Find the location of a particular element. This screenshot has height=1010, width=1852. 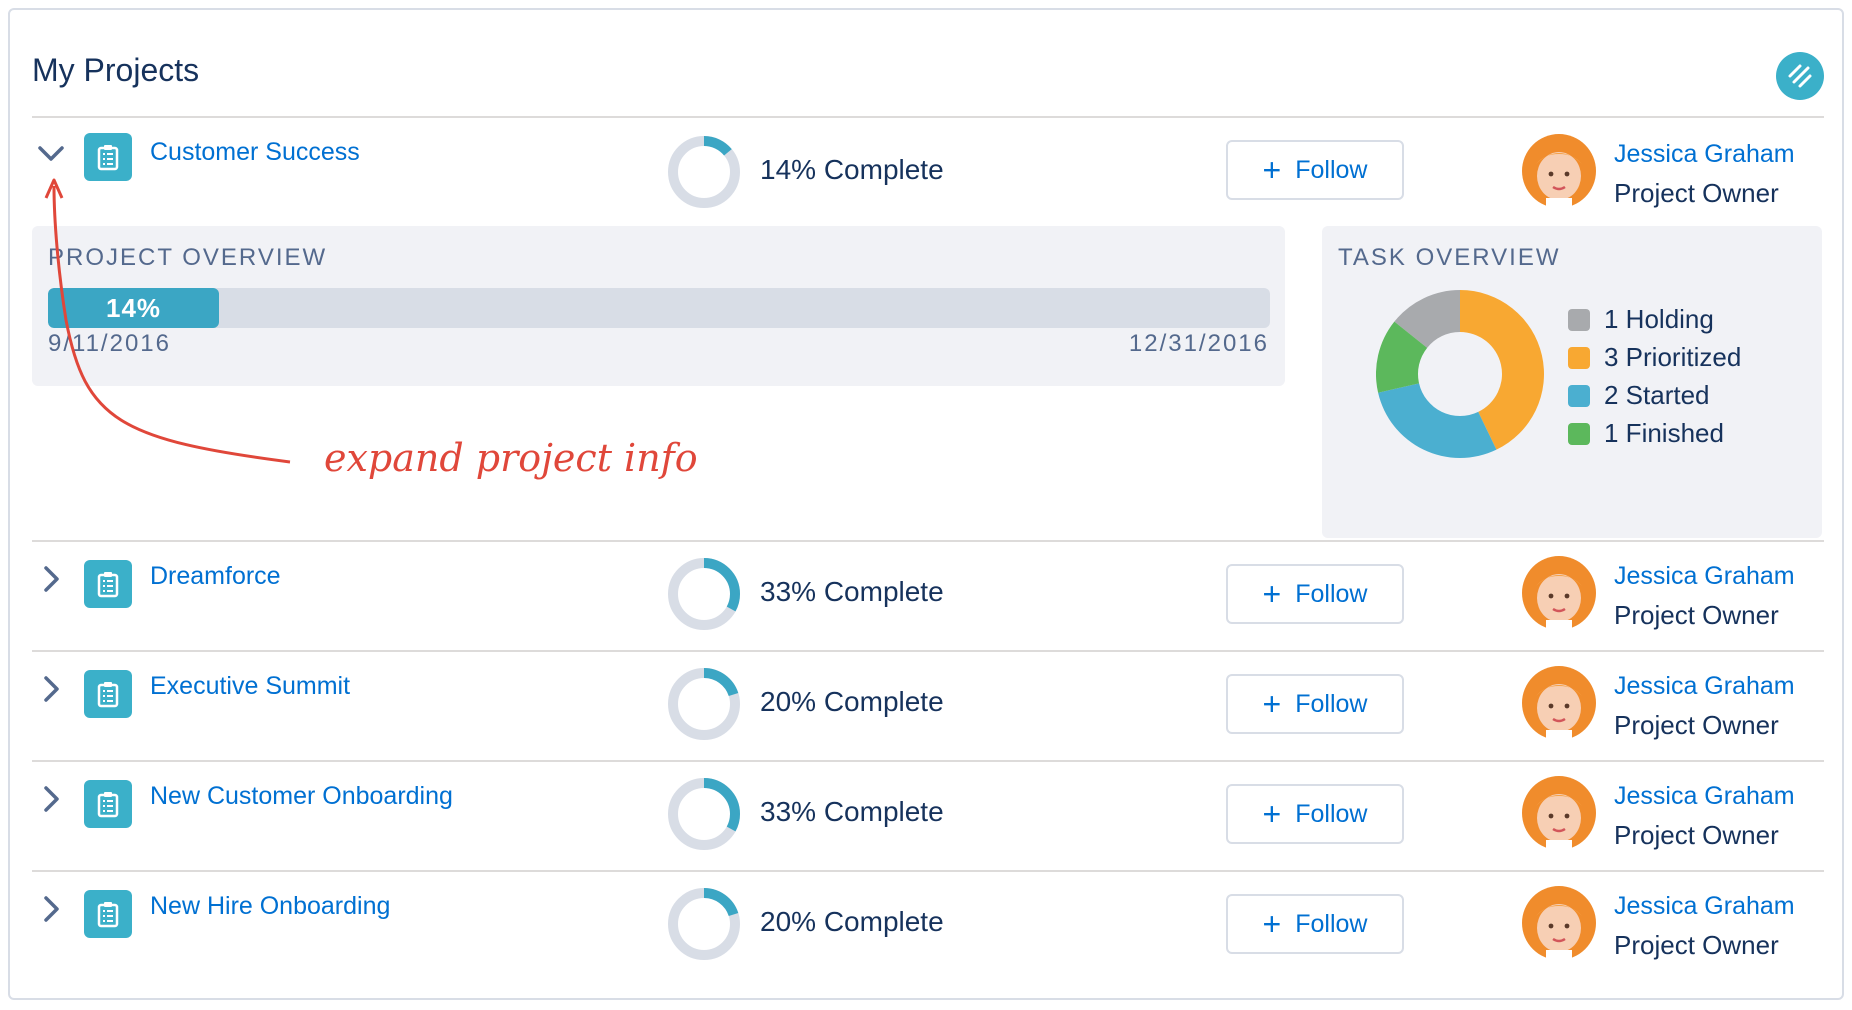

progress-bar-fill: 14% is located at coordinates (134, 308).